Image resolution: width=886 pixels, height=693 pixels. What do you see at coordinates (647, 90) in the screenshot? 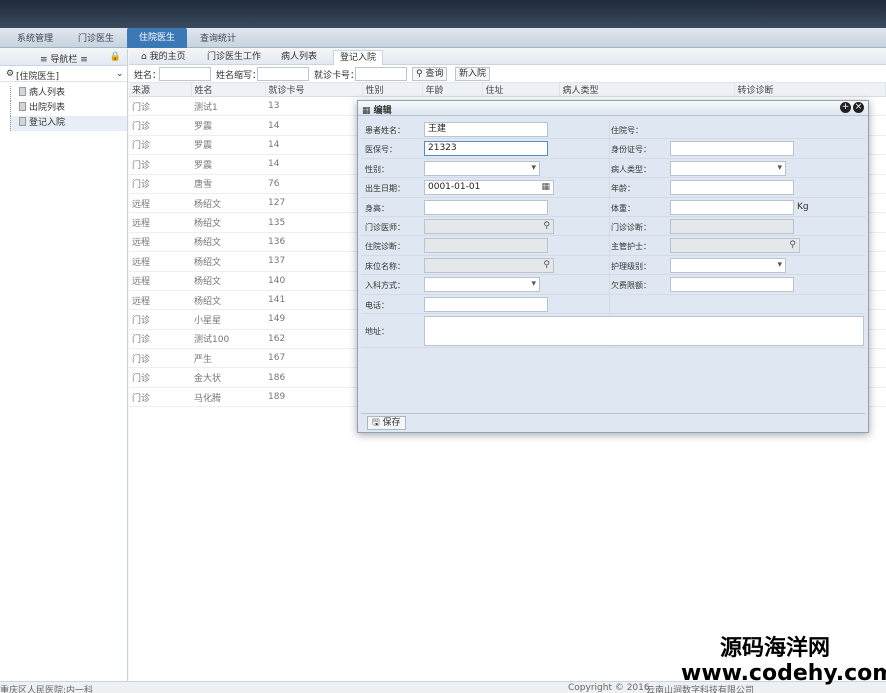
I see `col-patient-type: 病人类型` at bounding box center [647, 90].